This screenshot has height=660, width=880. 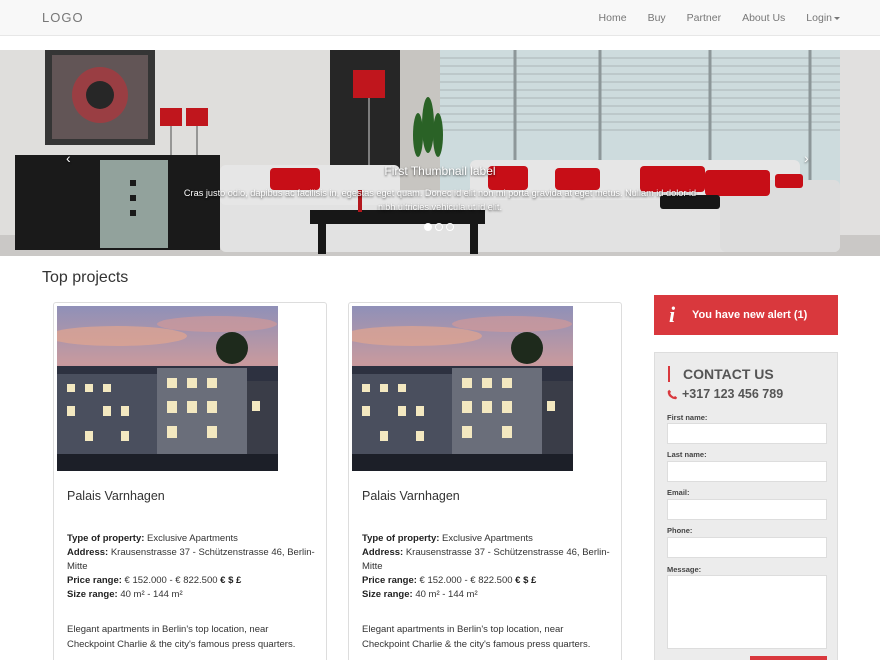 I want to click on carousel-next-button: ›, so click(x=806, y=158).